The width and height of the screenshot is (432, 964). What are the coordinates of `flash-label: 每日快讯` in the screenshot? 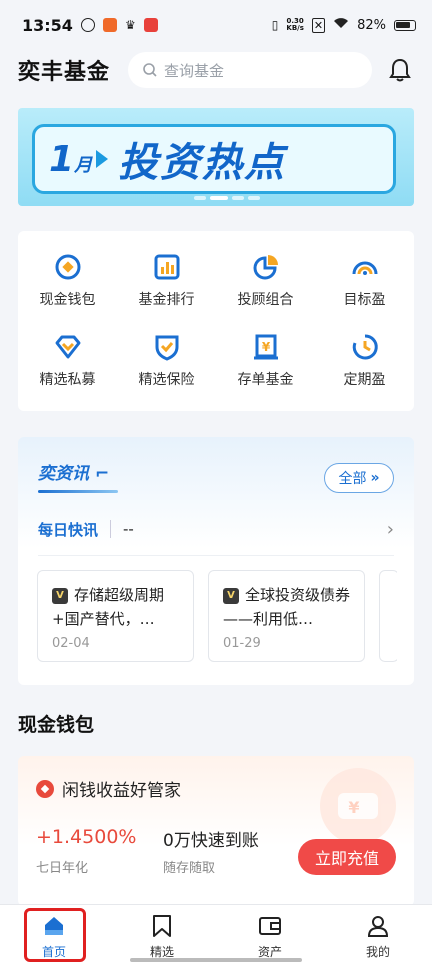 It's located at (68, 529).